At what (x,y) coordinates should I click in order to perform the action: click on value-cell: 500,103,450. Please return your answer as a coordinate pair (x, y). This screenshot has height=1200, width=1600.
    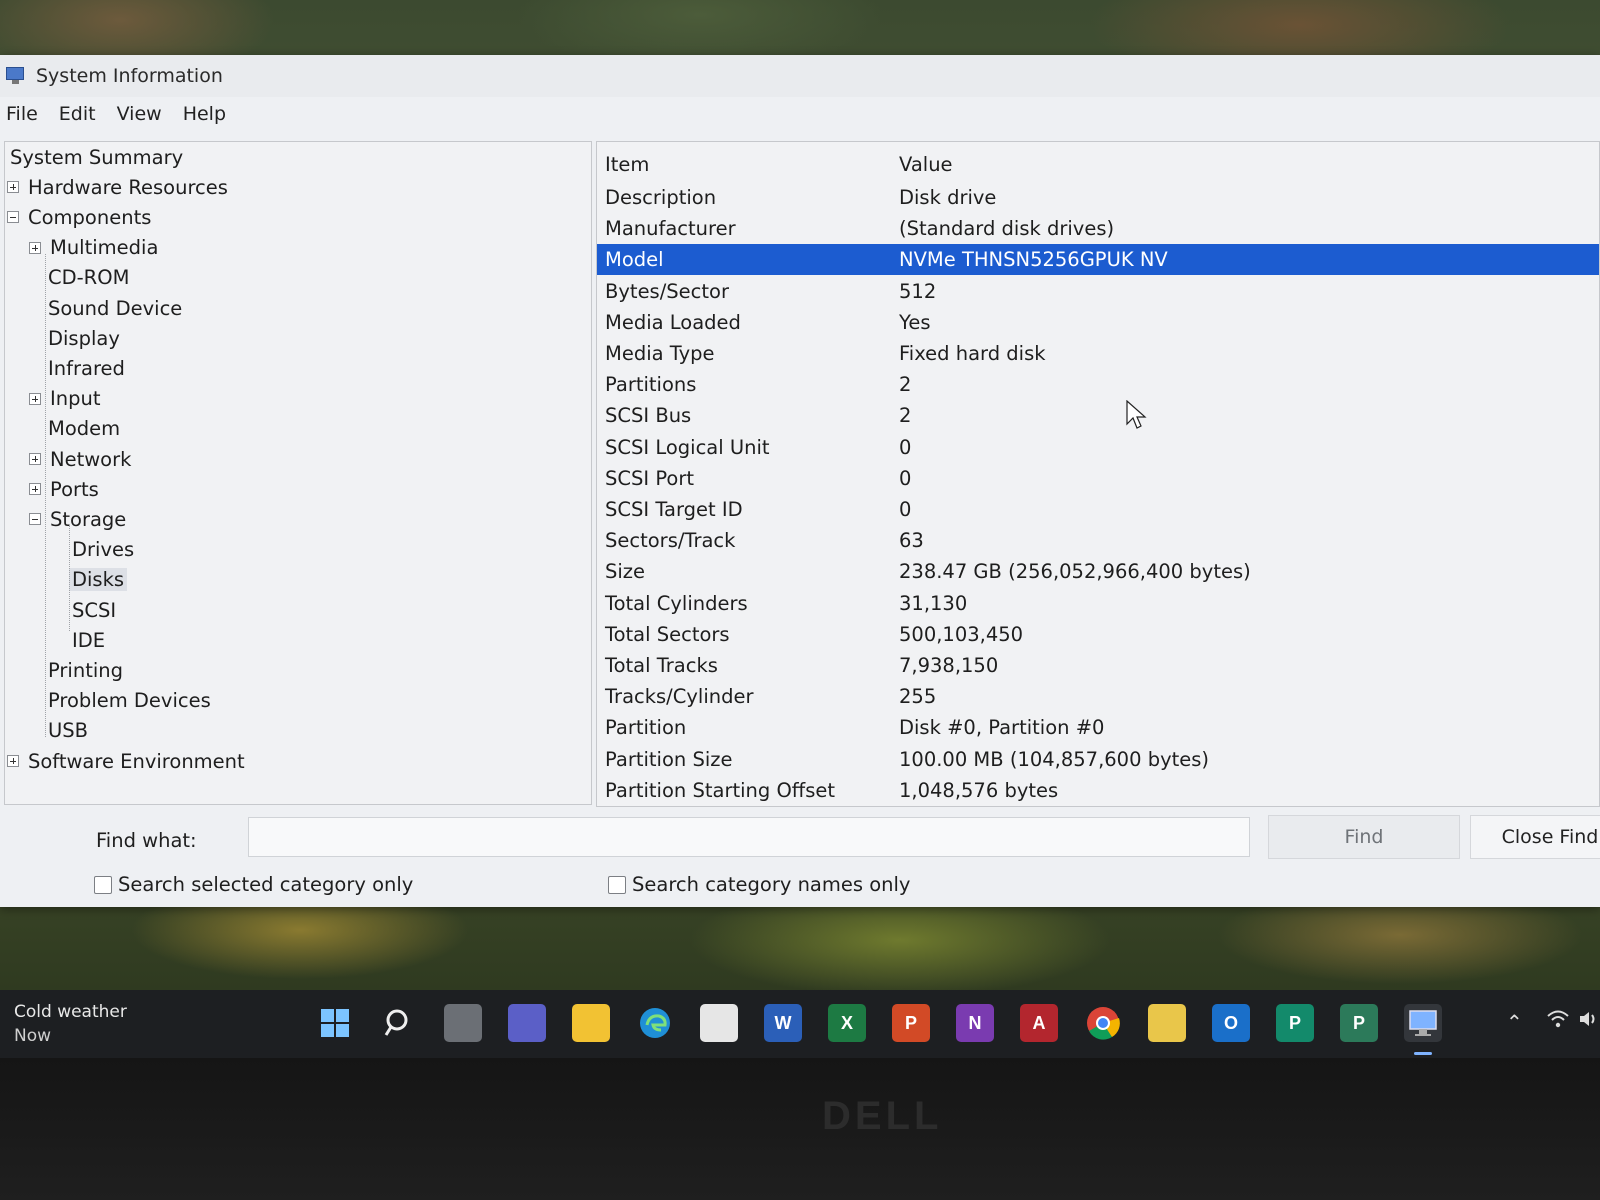
    Looking at the image, I should click on (961, 634).